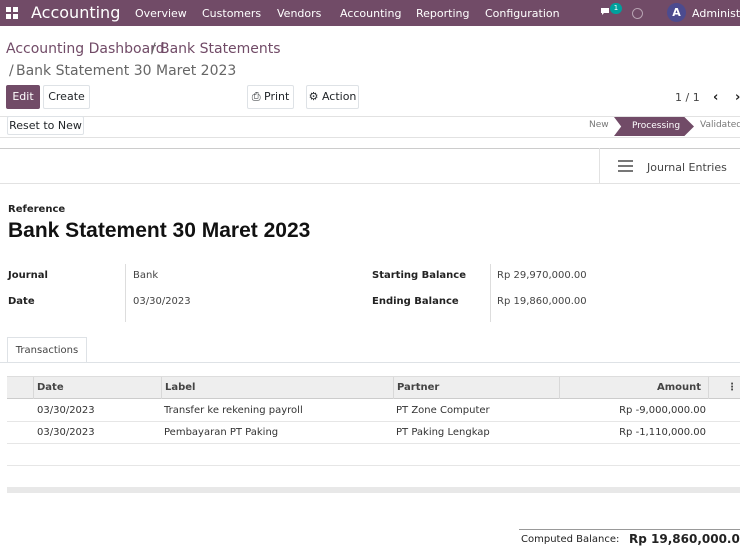 Image resolution: width=740 pixels, height=547 pixels. Describe the element at coordinates (220, 49) in the screenshot. I see `breadcrumb-bank-statements: Bank Statements` at that location.